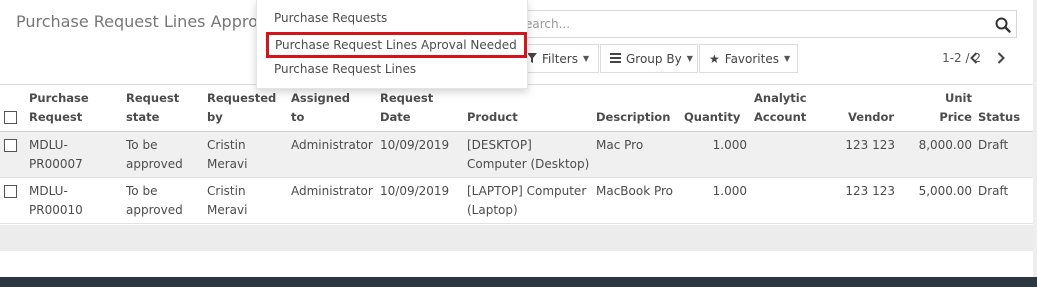 This screenshot has width=1037, height=287. Describe the element at coordinates (59, 108) in the screenshot. I see `column-purchase-request: Purchase Request` at that location.